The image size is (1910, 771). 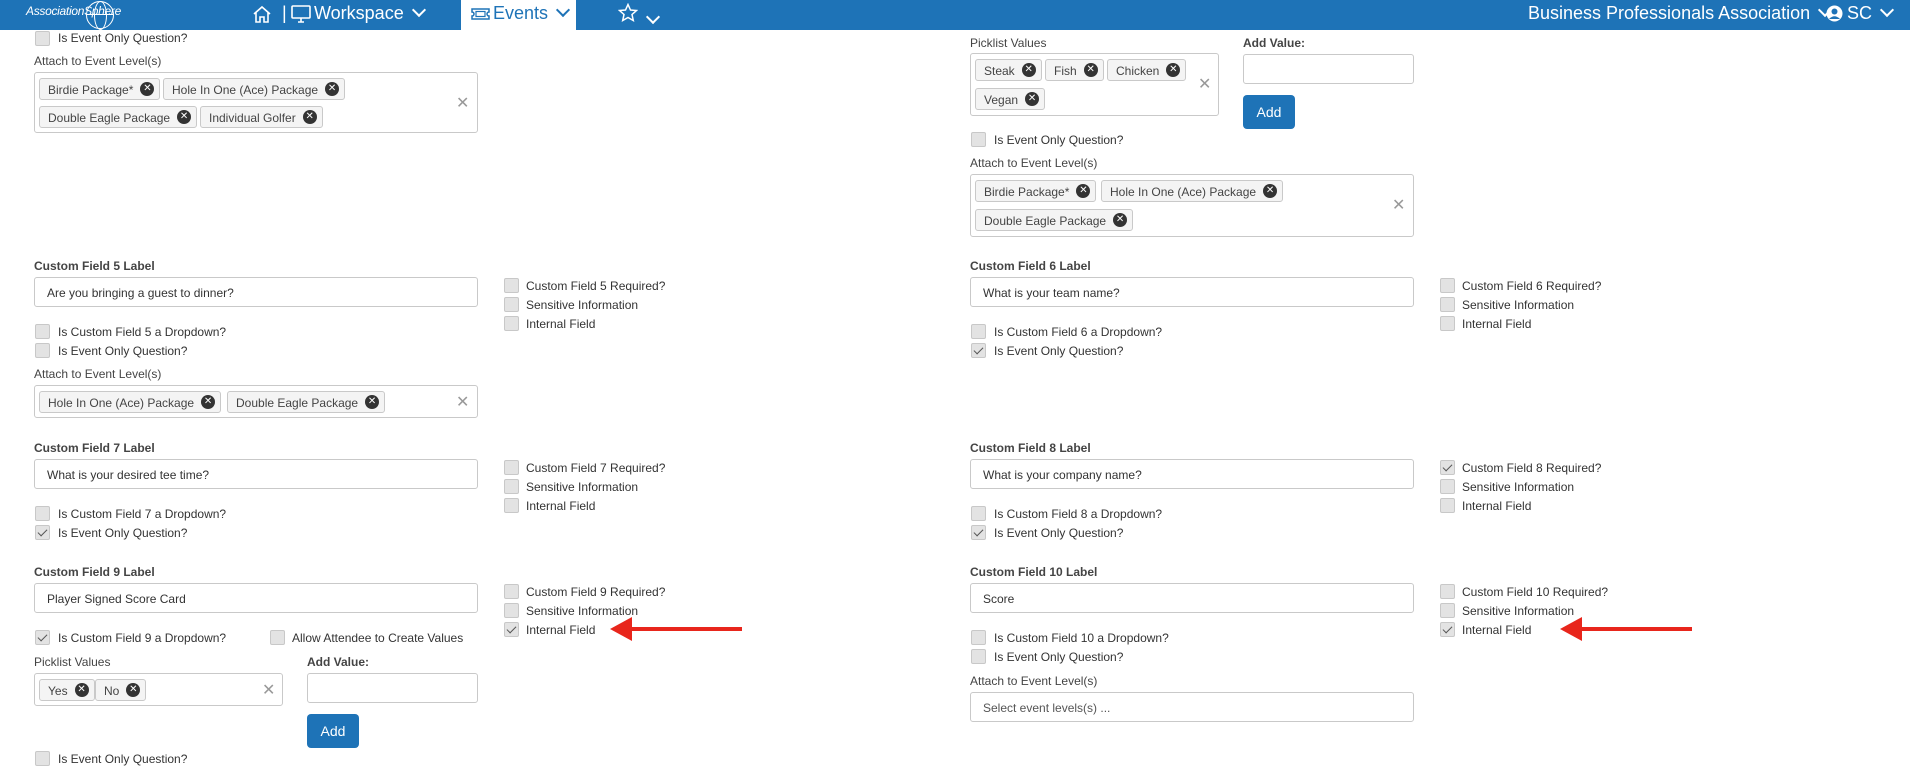 I want to click on cf7-sensitive-checkbox, so click(x=511, y=486).